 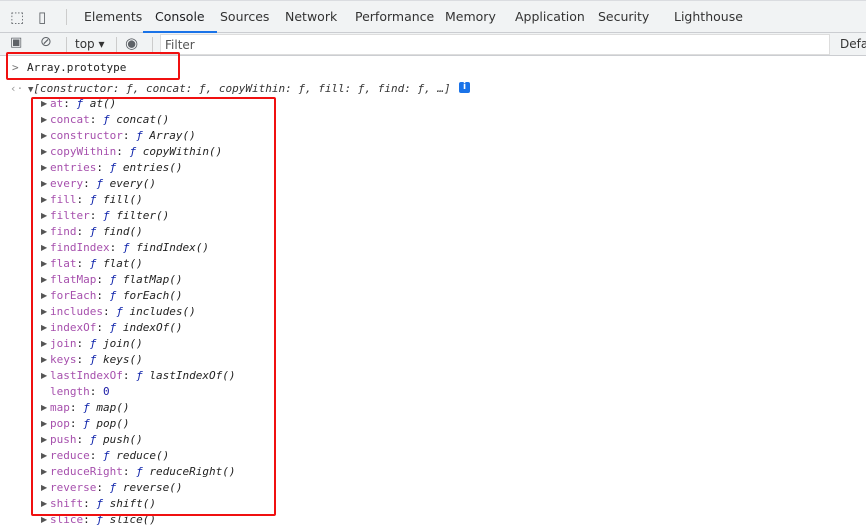 What do you see at coordinates (550, 17) in the screenshot?
I see `tab-application: Application` at bounding box center [550, 17].